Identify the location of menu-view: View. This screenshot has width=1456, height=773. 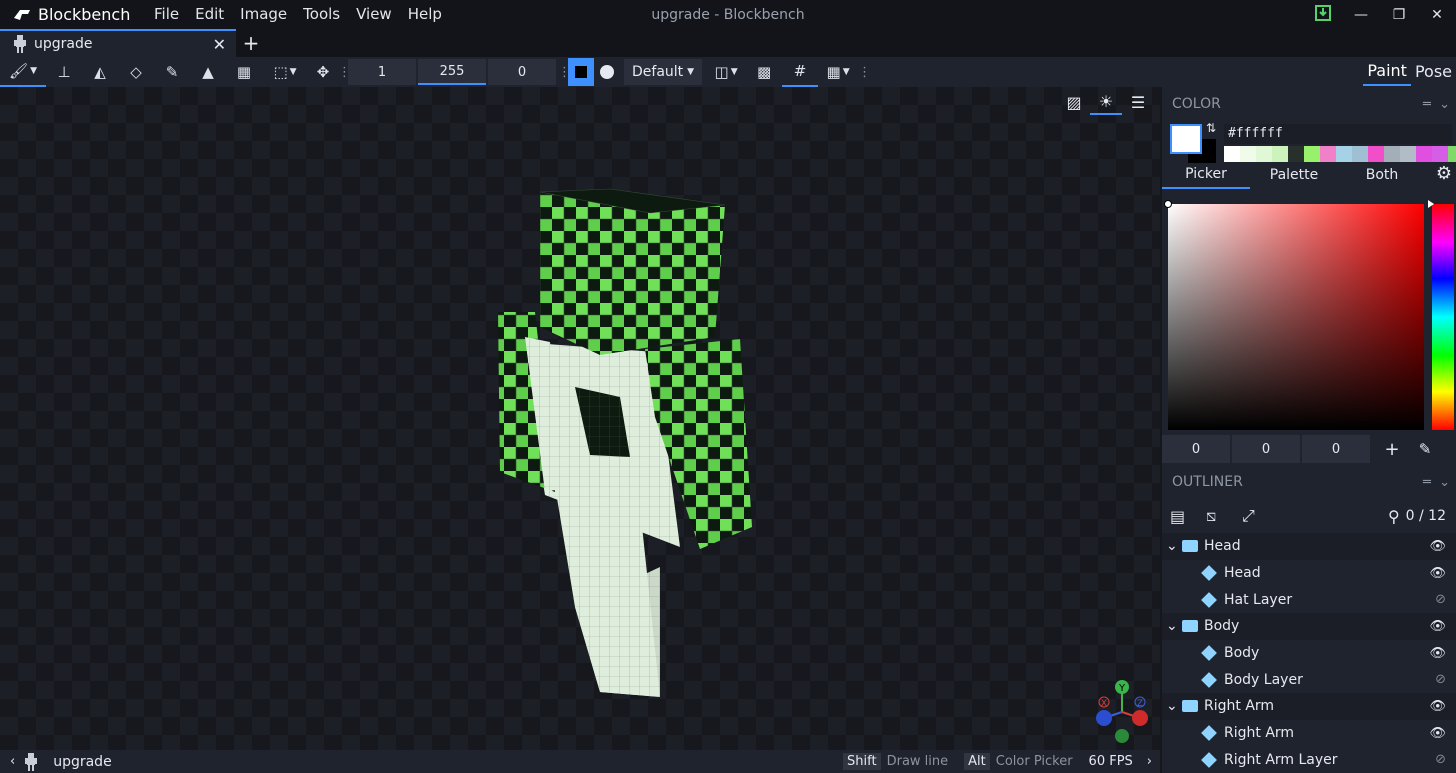
(374, 14).